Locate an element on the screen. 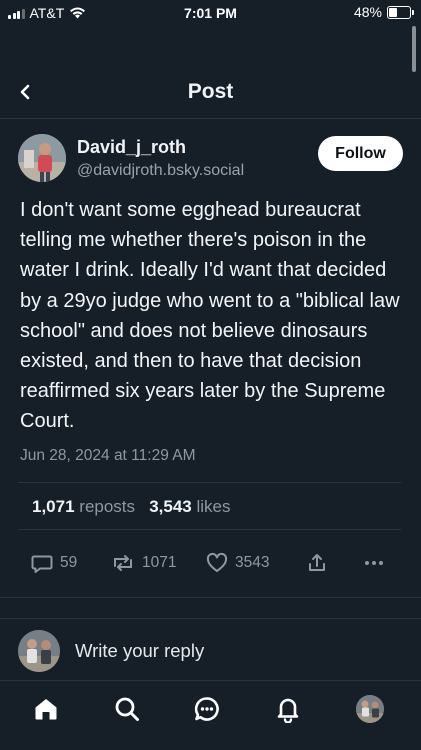 The height and width of the screenshot is (750, 421). tab-home is located at coordinates (46, 709).